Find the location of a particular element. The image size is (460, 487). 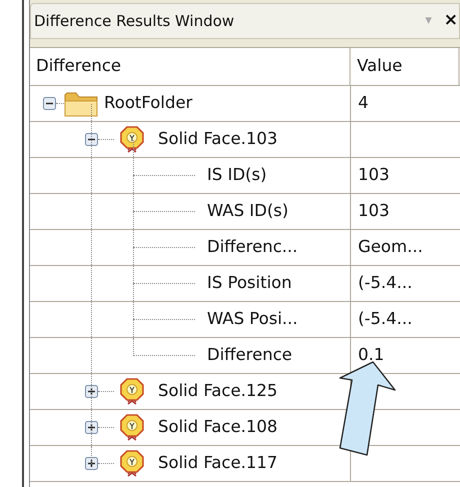

tree-item-label: Solid Face.108 is located at coordinates (218, 427).